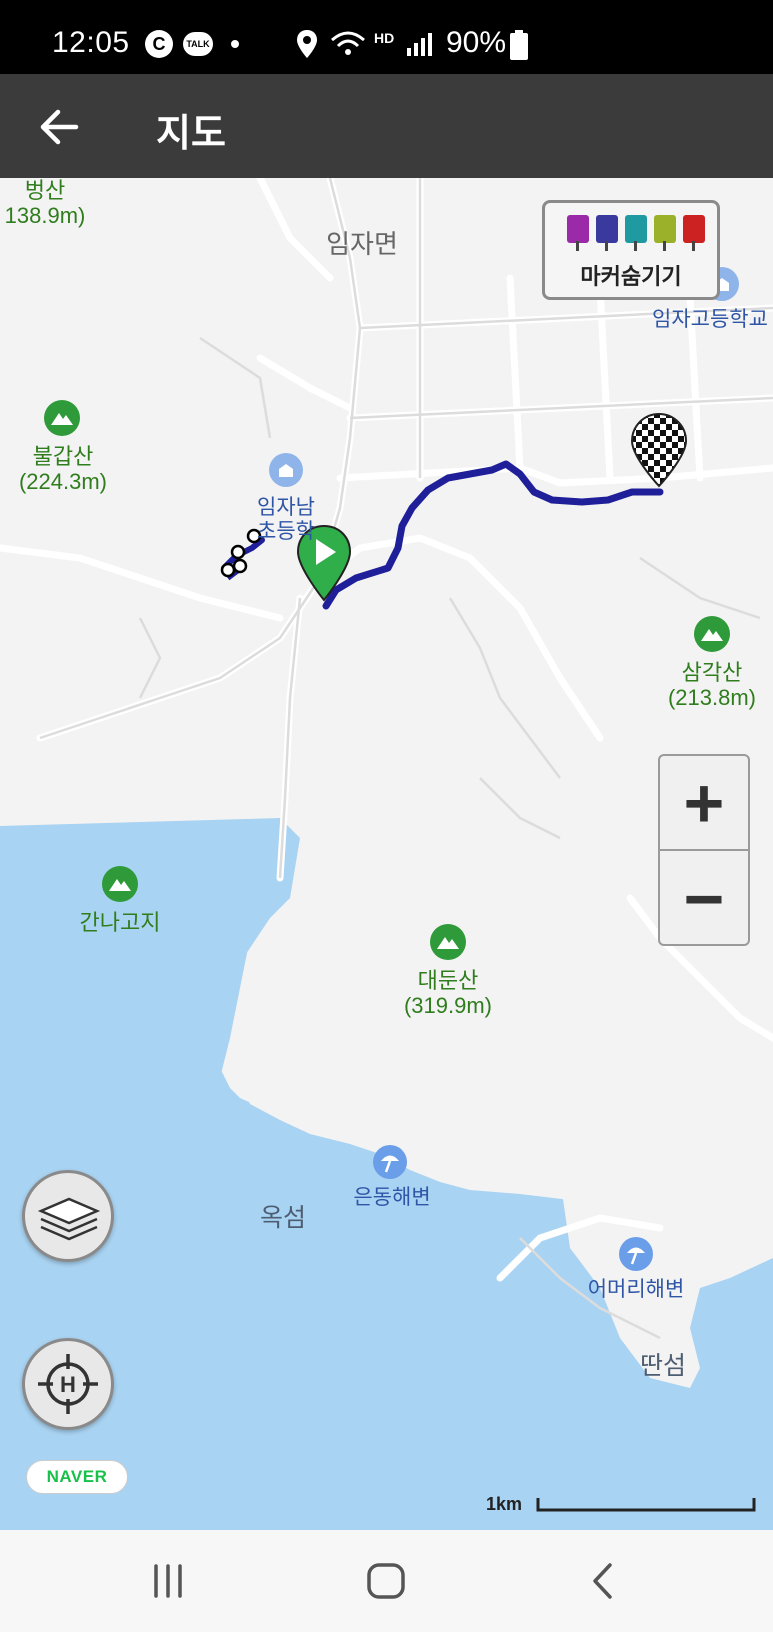  I want to click on zoom-out-button: −, so click(704, 898).